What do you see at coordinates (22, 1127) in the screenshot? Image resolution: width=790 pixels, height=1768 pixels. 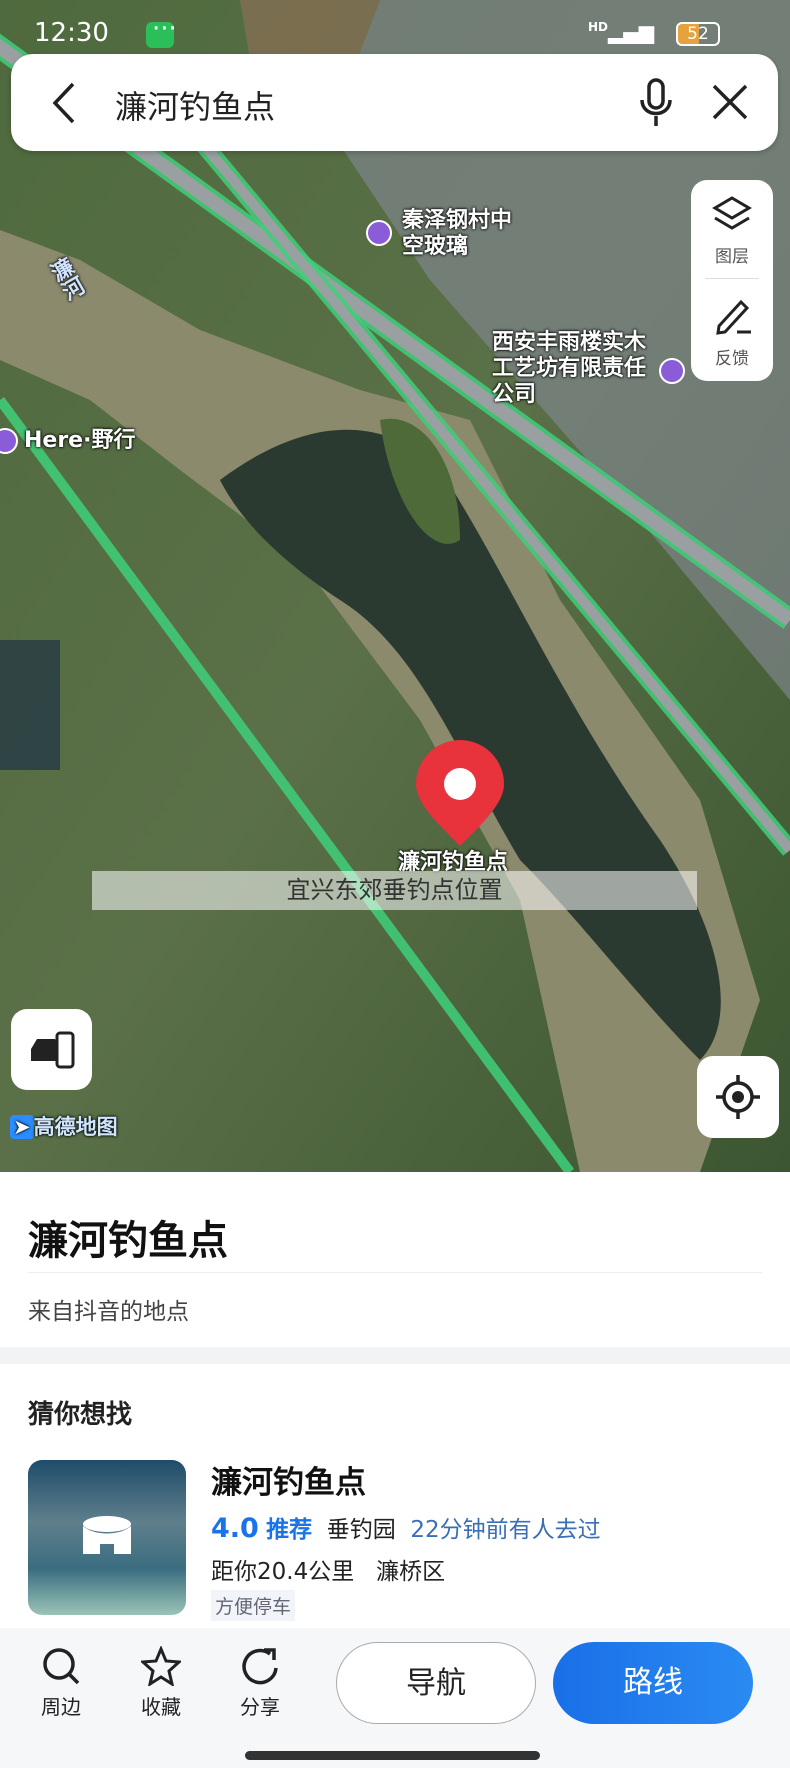 I see `logo-icon: ➤` at bounding box center [22, 1127].